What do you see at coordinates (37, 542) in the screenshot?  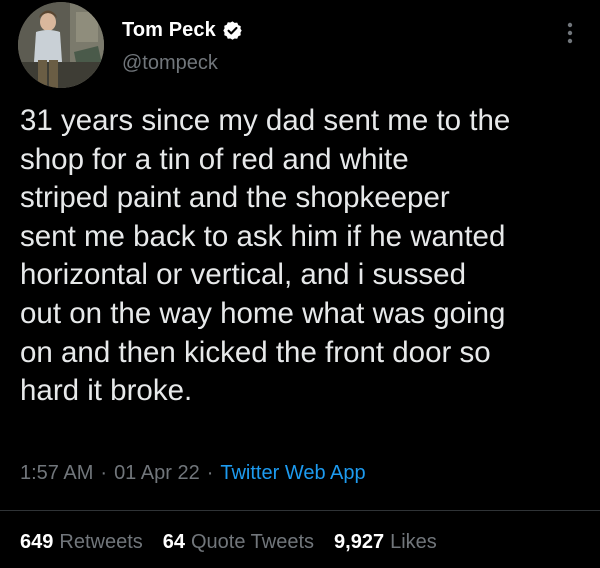 I see `retweets-count: 649` at bounding box center [37, 542].